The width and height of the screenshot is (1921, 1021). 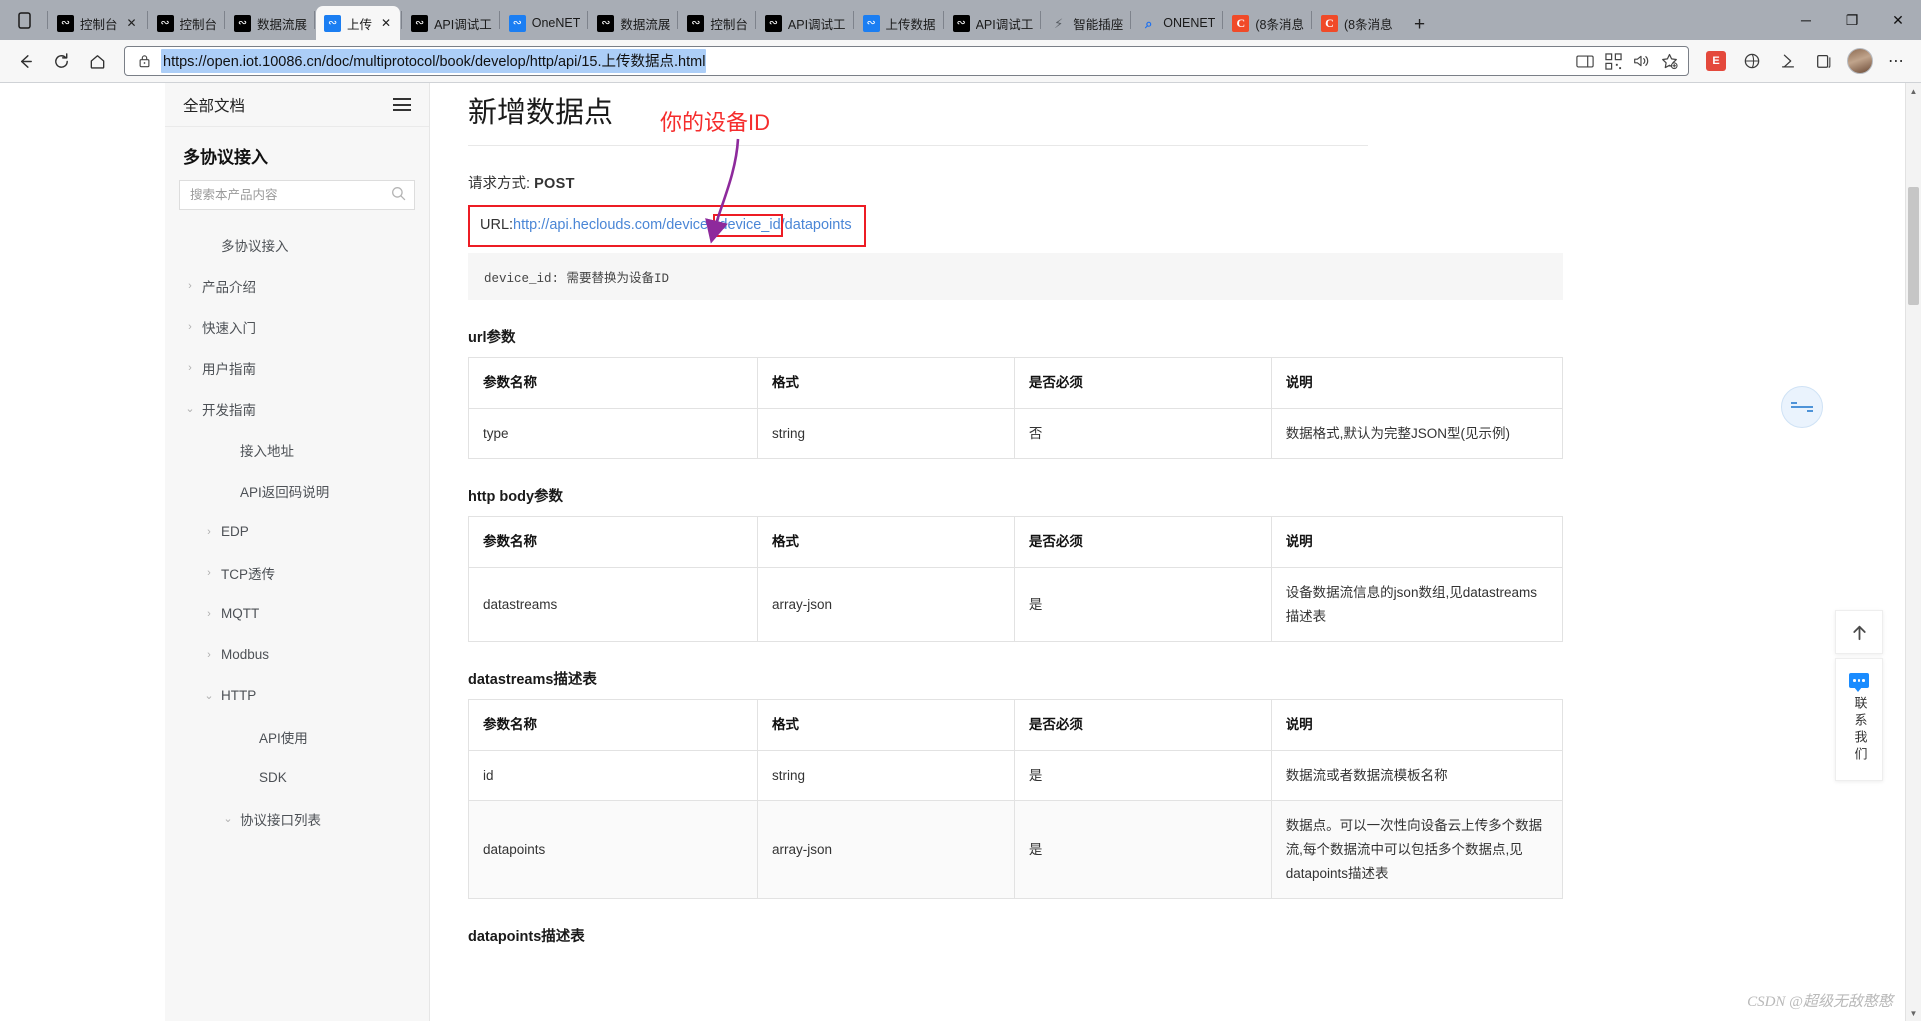 I want to click on browser-tab: ∾ 上传数据, so click(x=898, y=23).